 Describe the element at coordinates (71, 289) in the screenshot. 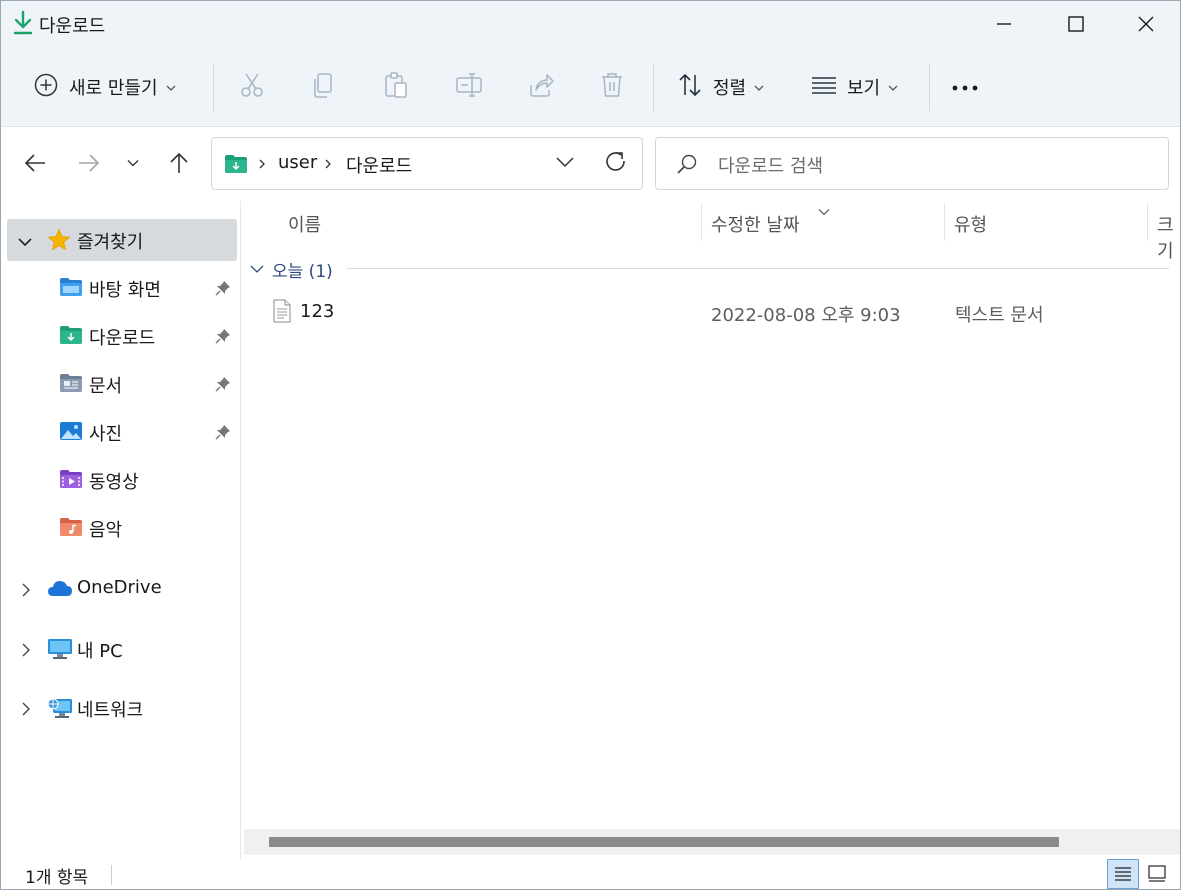

I see `desktop-folder-icon` at that location.